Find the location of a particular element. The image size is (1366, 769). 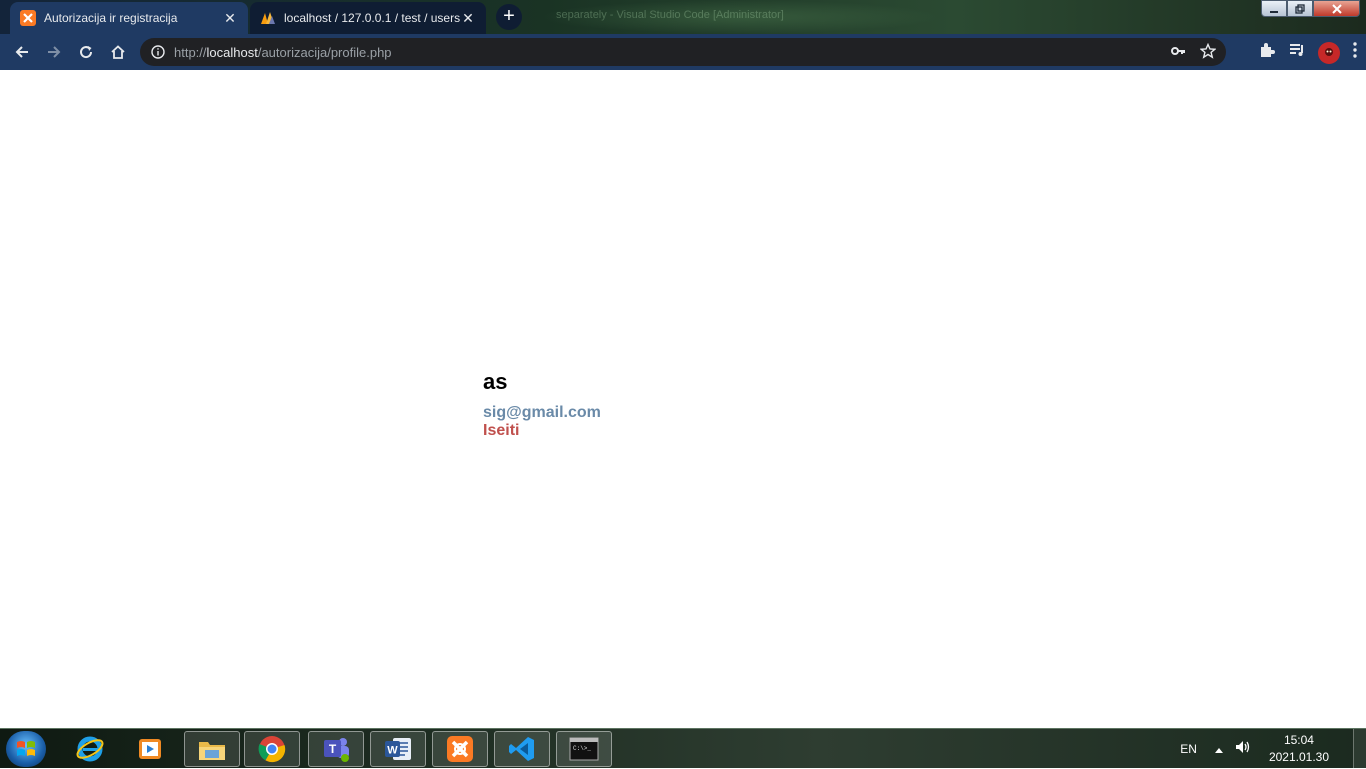

teams-icon: T is located at coordinates (336, 749).